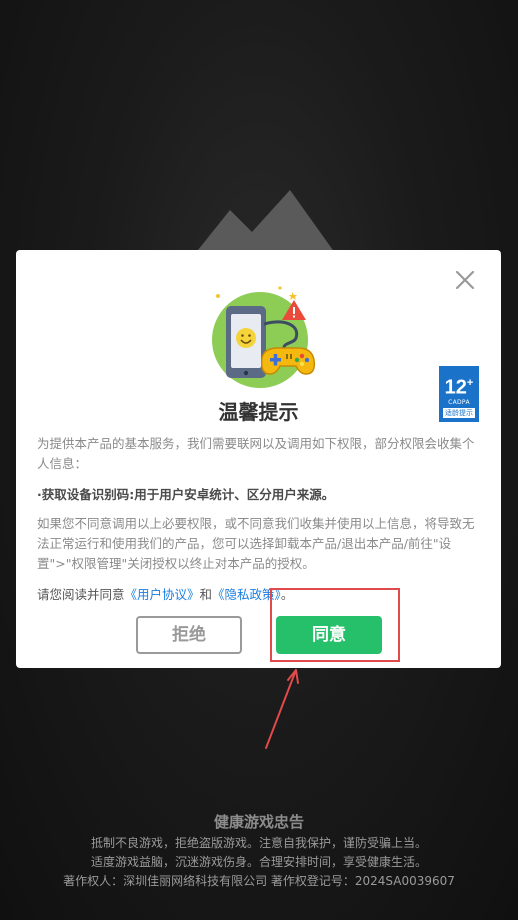 This screenshot has height=920, width=518. What do you see at coordinates (258, 843) in the screenshot?
I see `footer-line-1: 抵制不良游戏，拒绝盗版游戏。注意自我保护，谨防受骗上当。` at bounding box center [258, 843].